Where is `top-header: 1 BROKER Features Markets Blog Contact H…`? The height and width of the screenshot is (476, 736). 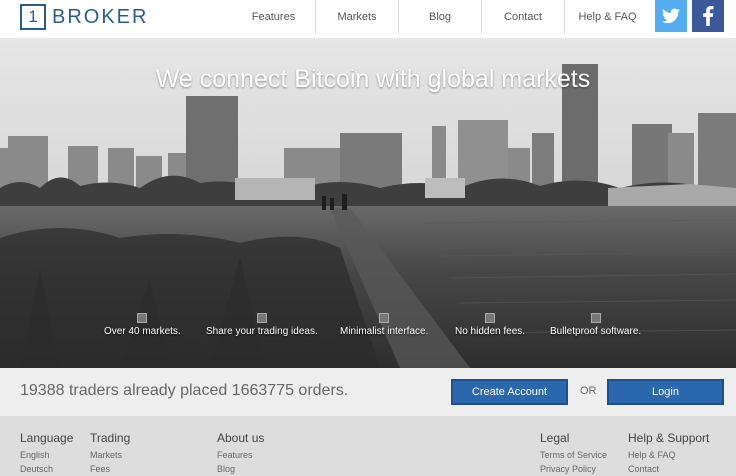
top-header: 1 BROKER Features Markets Blog Contact H… is located at coordinates (368, 19).